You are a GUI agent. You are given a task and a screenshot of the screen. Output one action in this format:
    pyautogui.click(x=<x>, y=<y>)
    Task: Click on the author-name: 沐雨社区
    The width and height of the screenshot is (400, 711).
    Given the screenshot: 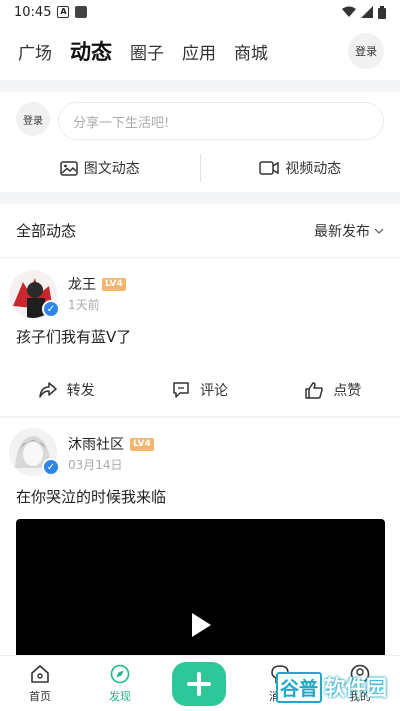 What is the action you would take?
    pyautogui.click(x=96, y=445)
    